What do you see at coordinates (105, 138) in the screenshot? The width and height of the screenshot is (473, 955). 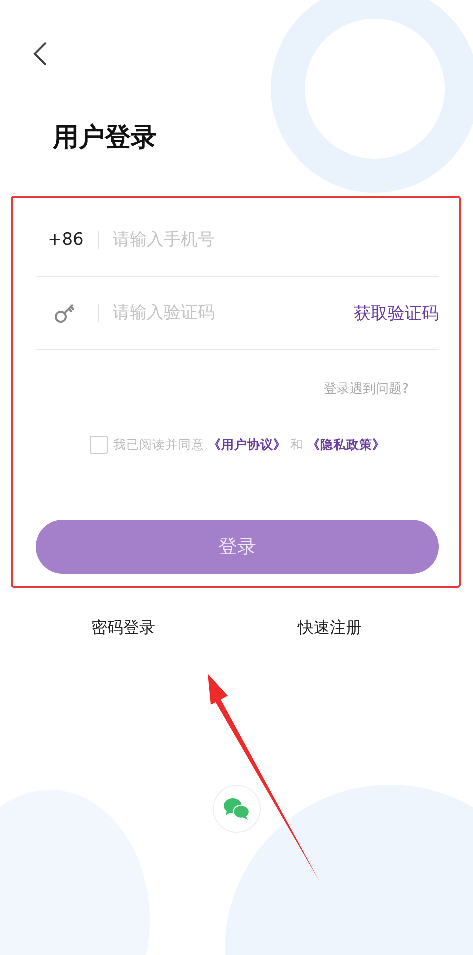 I see `page-title: 用户登录` at bounding box center [105, 138].